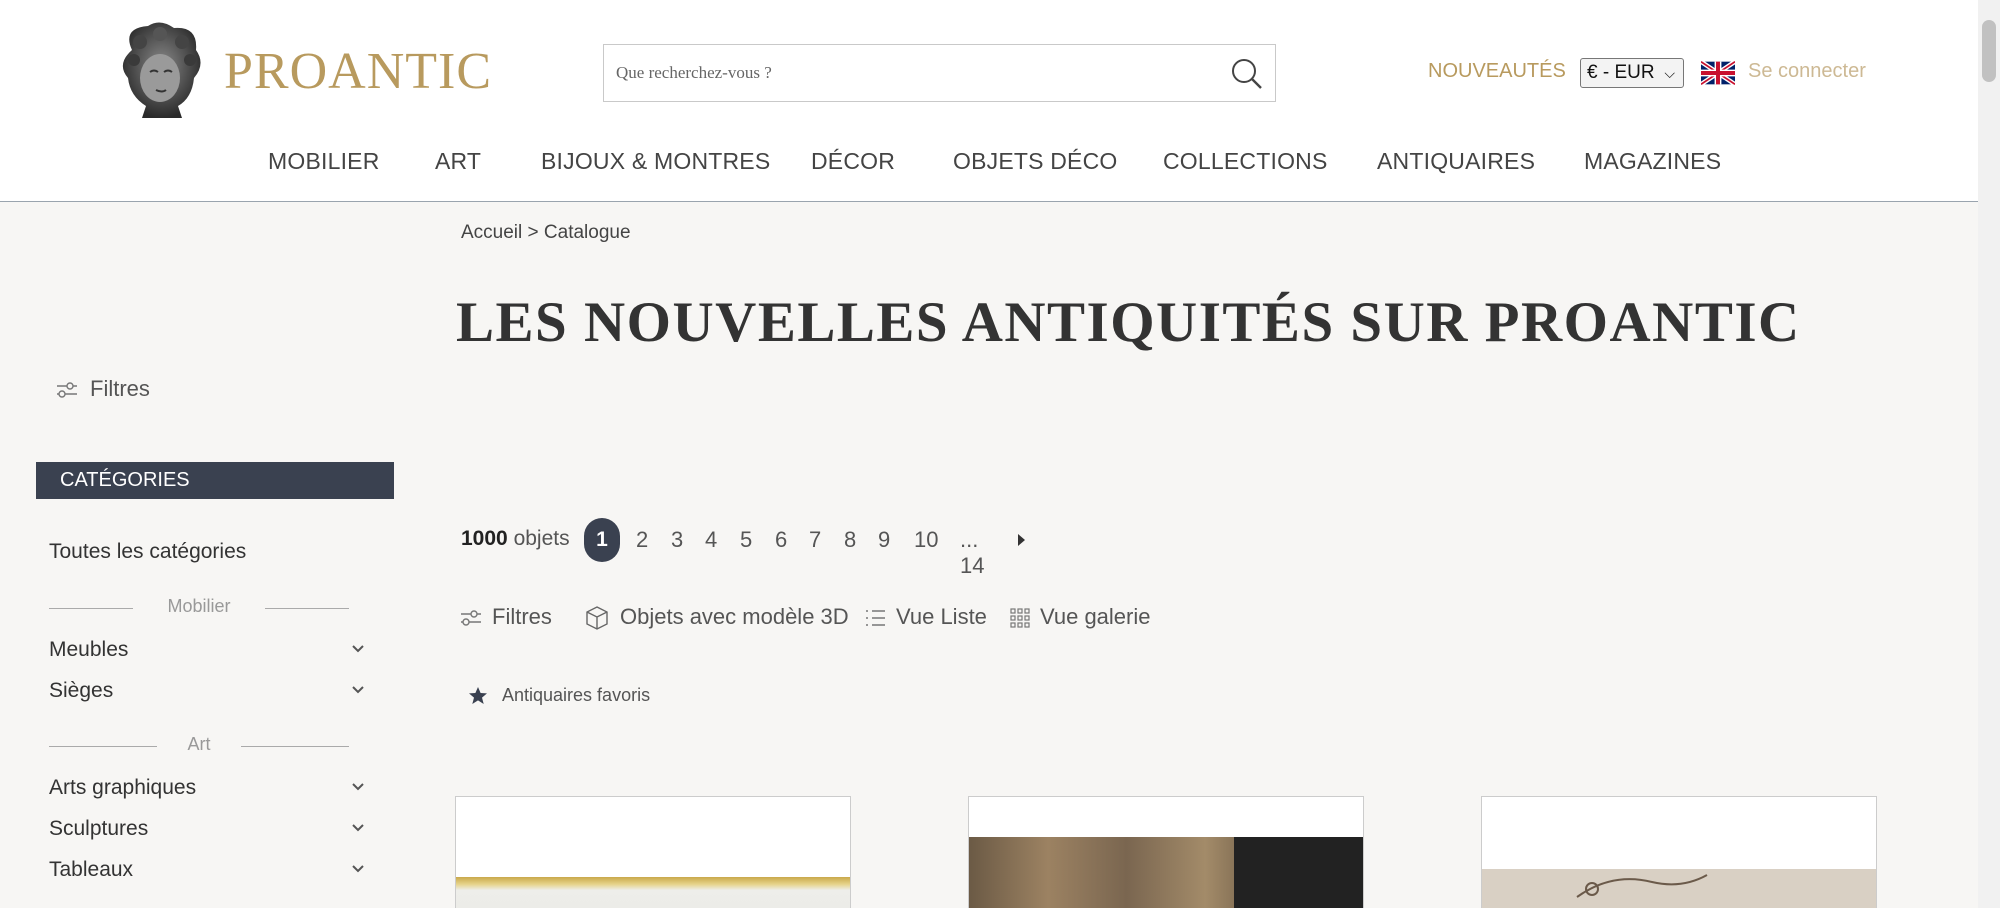 The height and width of the screenshot is (908, 2000). I want to click on nav-item-collections: COLLECTIONS, so click(1245, 161).